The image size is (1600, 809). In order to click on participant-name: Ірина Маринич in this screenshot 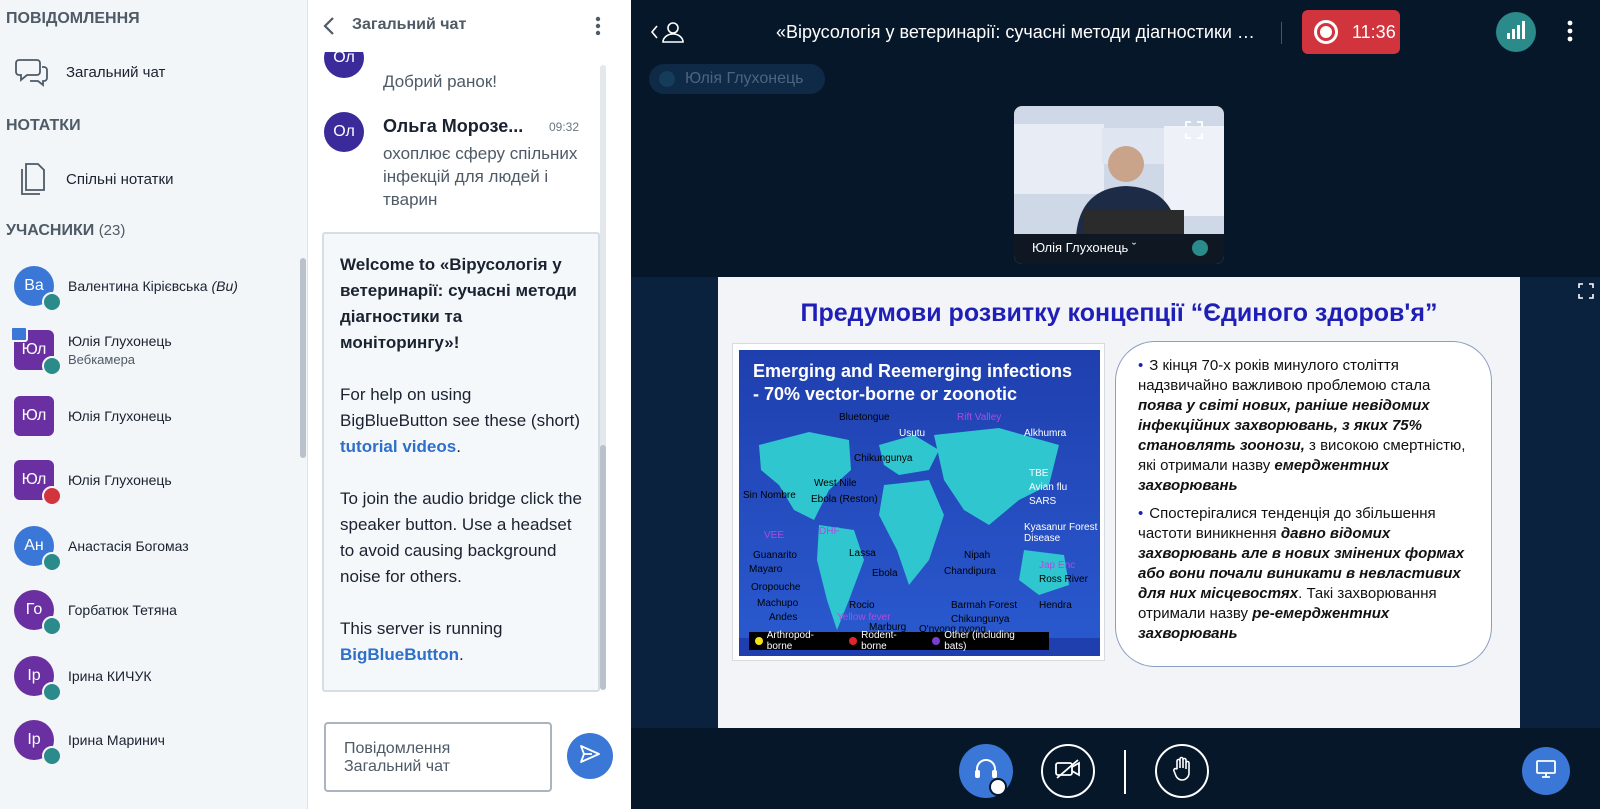, I will do `click(116, 740)`.